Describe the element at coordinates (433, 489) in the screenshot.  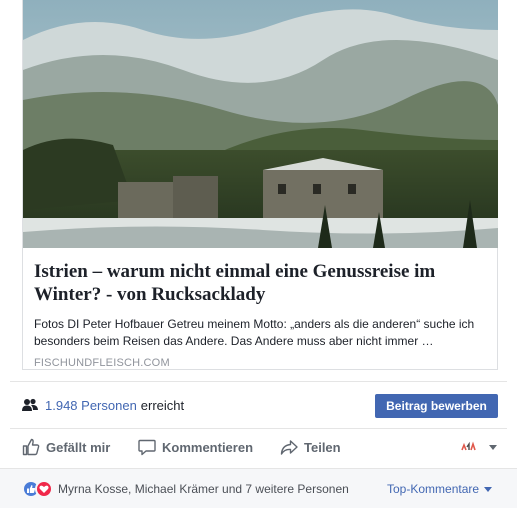
I see `comment-sort-label: Top-Kommentare` at that location.